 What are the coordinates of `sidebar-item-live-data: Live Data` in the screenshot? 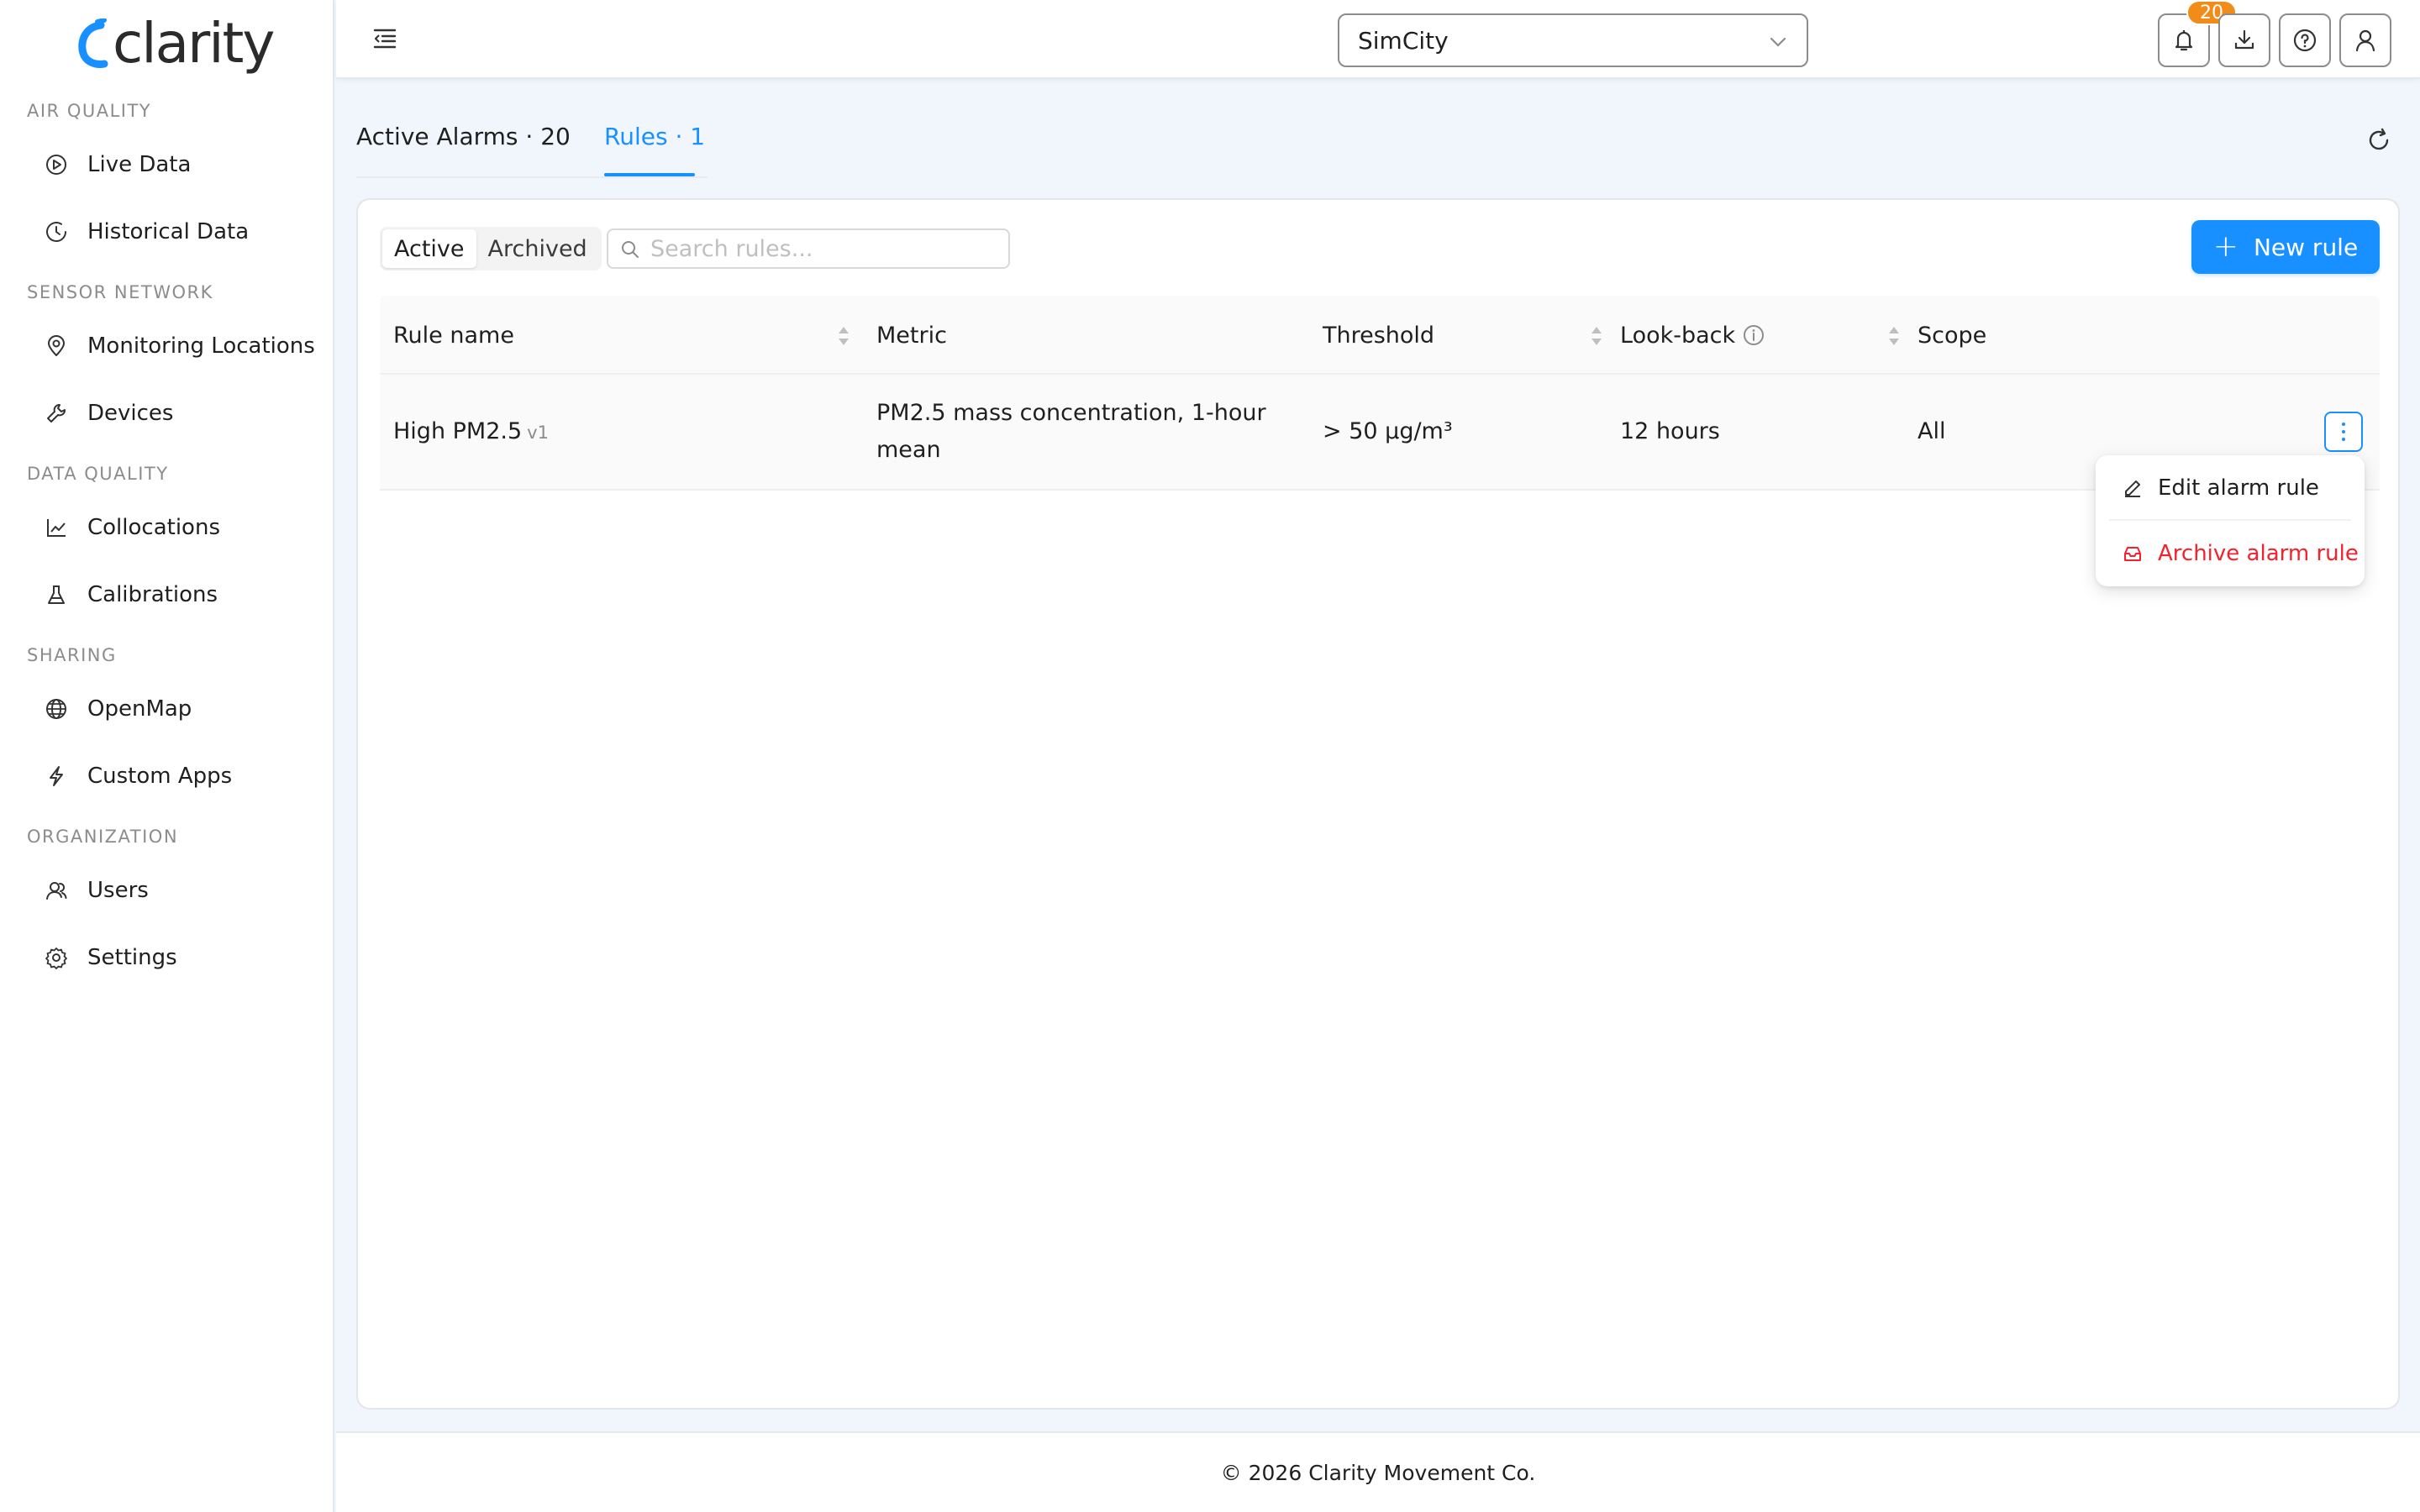 It's located at (117, 164).